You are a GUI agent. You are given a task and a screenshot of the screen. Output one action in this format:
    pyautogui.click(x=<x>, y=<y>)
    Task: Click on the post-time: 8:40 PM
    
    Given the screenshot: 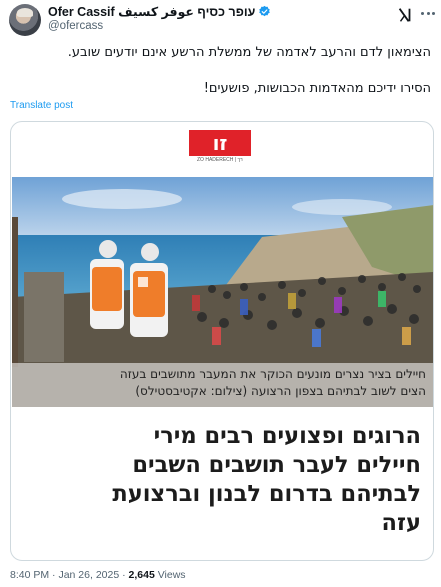 What is the action you would take?
    pyautogui.click(x=29, y=575)
    